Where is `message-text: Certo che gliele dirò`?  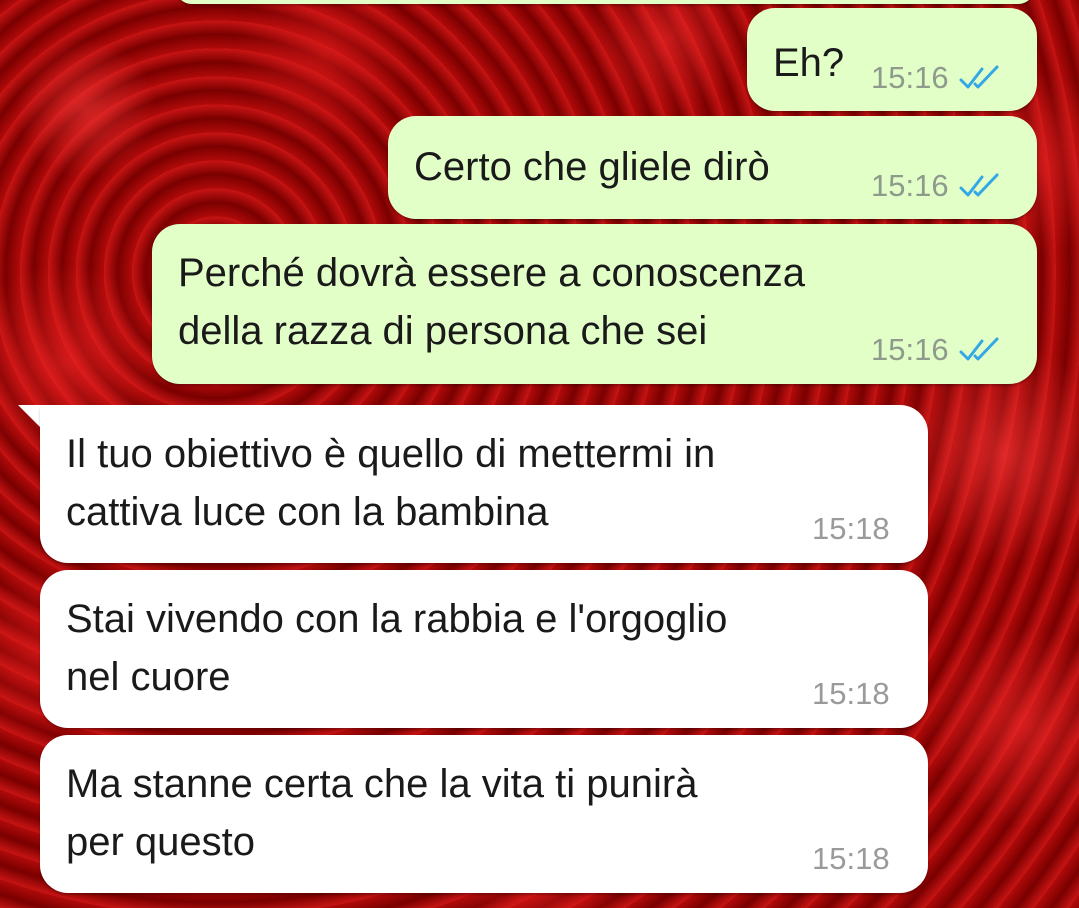
message-text: Certo che gliele dirò is located at coordinates (592, 167).